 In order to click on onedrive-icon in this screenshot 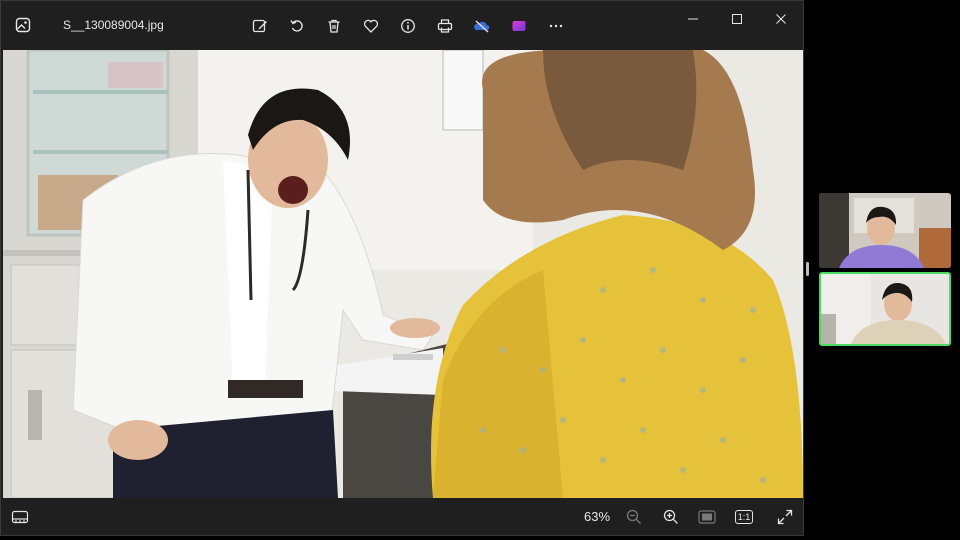, I will do `click(481, 26)`.